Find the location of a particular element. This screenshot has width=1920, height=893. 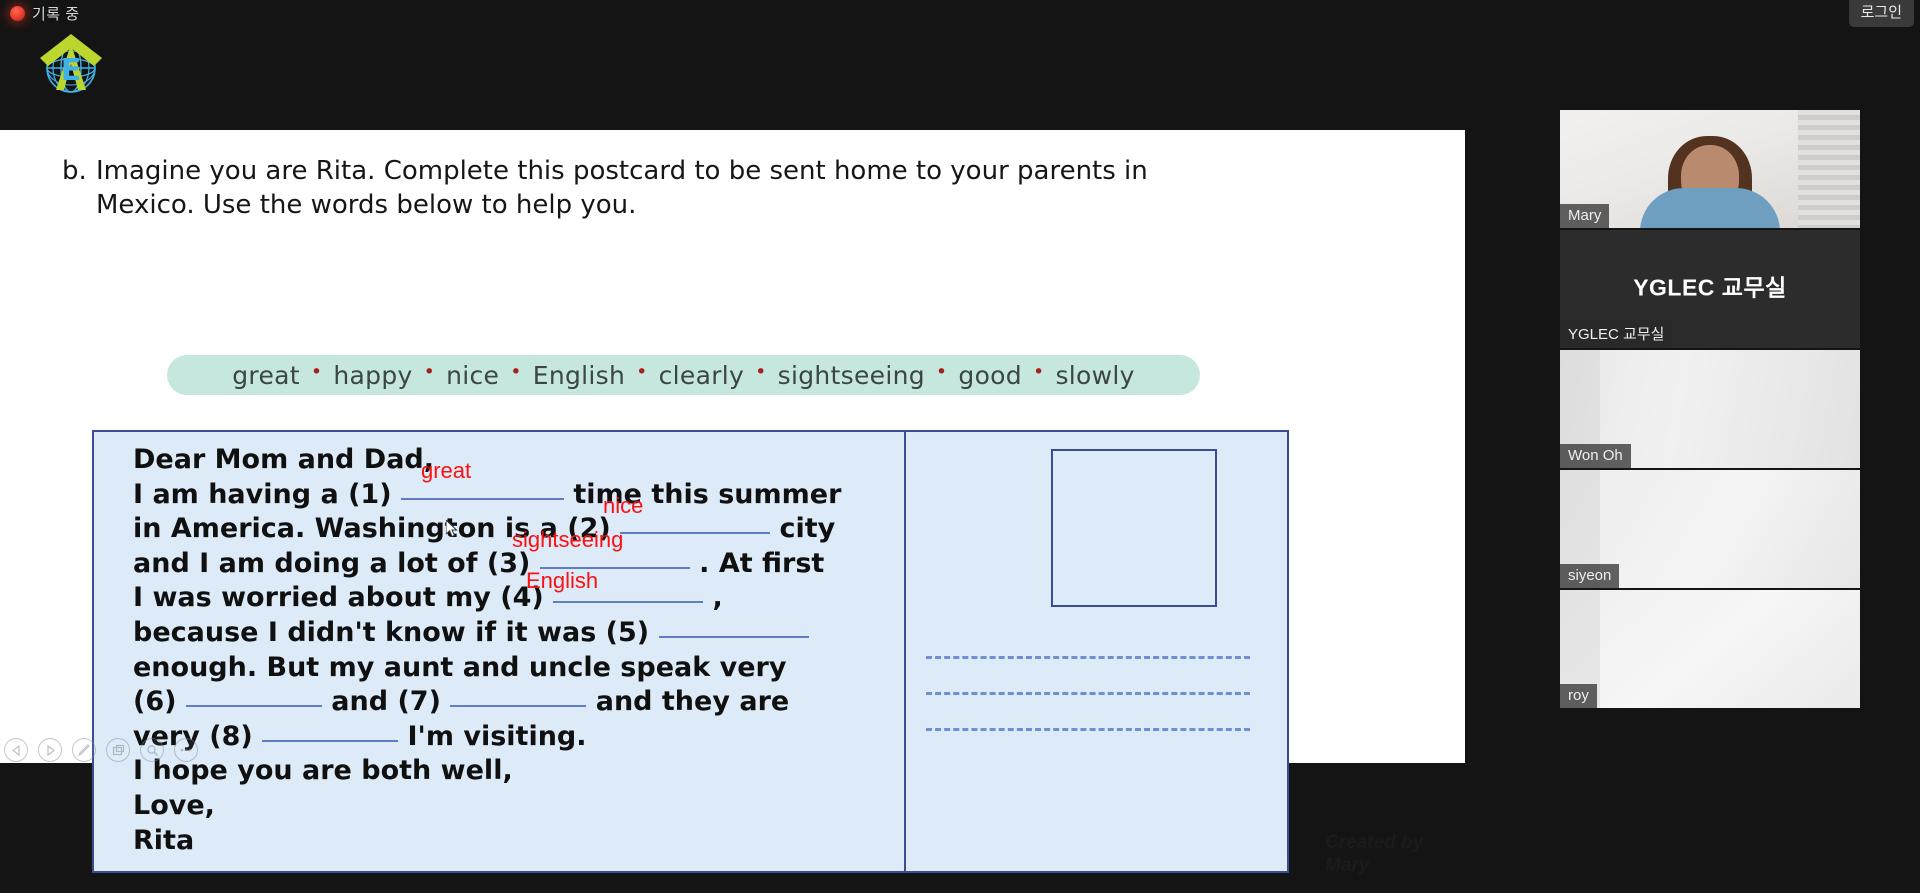

postcard-line: because I didn't know if it was (5) is located at coordinates (487, 633).